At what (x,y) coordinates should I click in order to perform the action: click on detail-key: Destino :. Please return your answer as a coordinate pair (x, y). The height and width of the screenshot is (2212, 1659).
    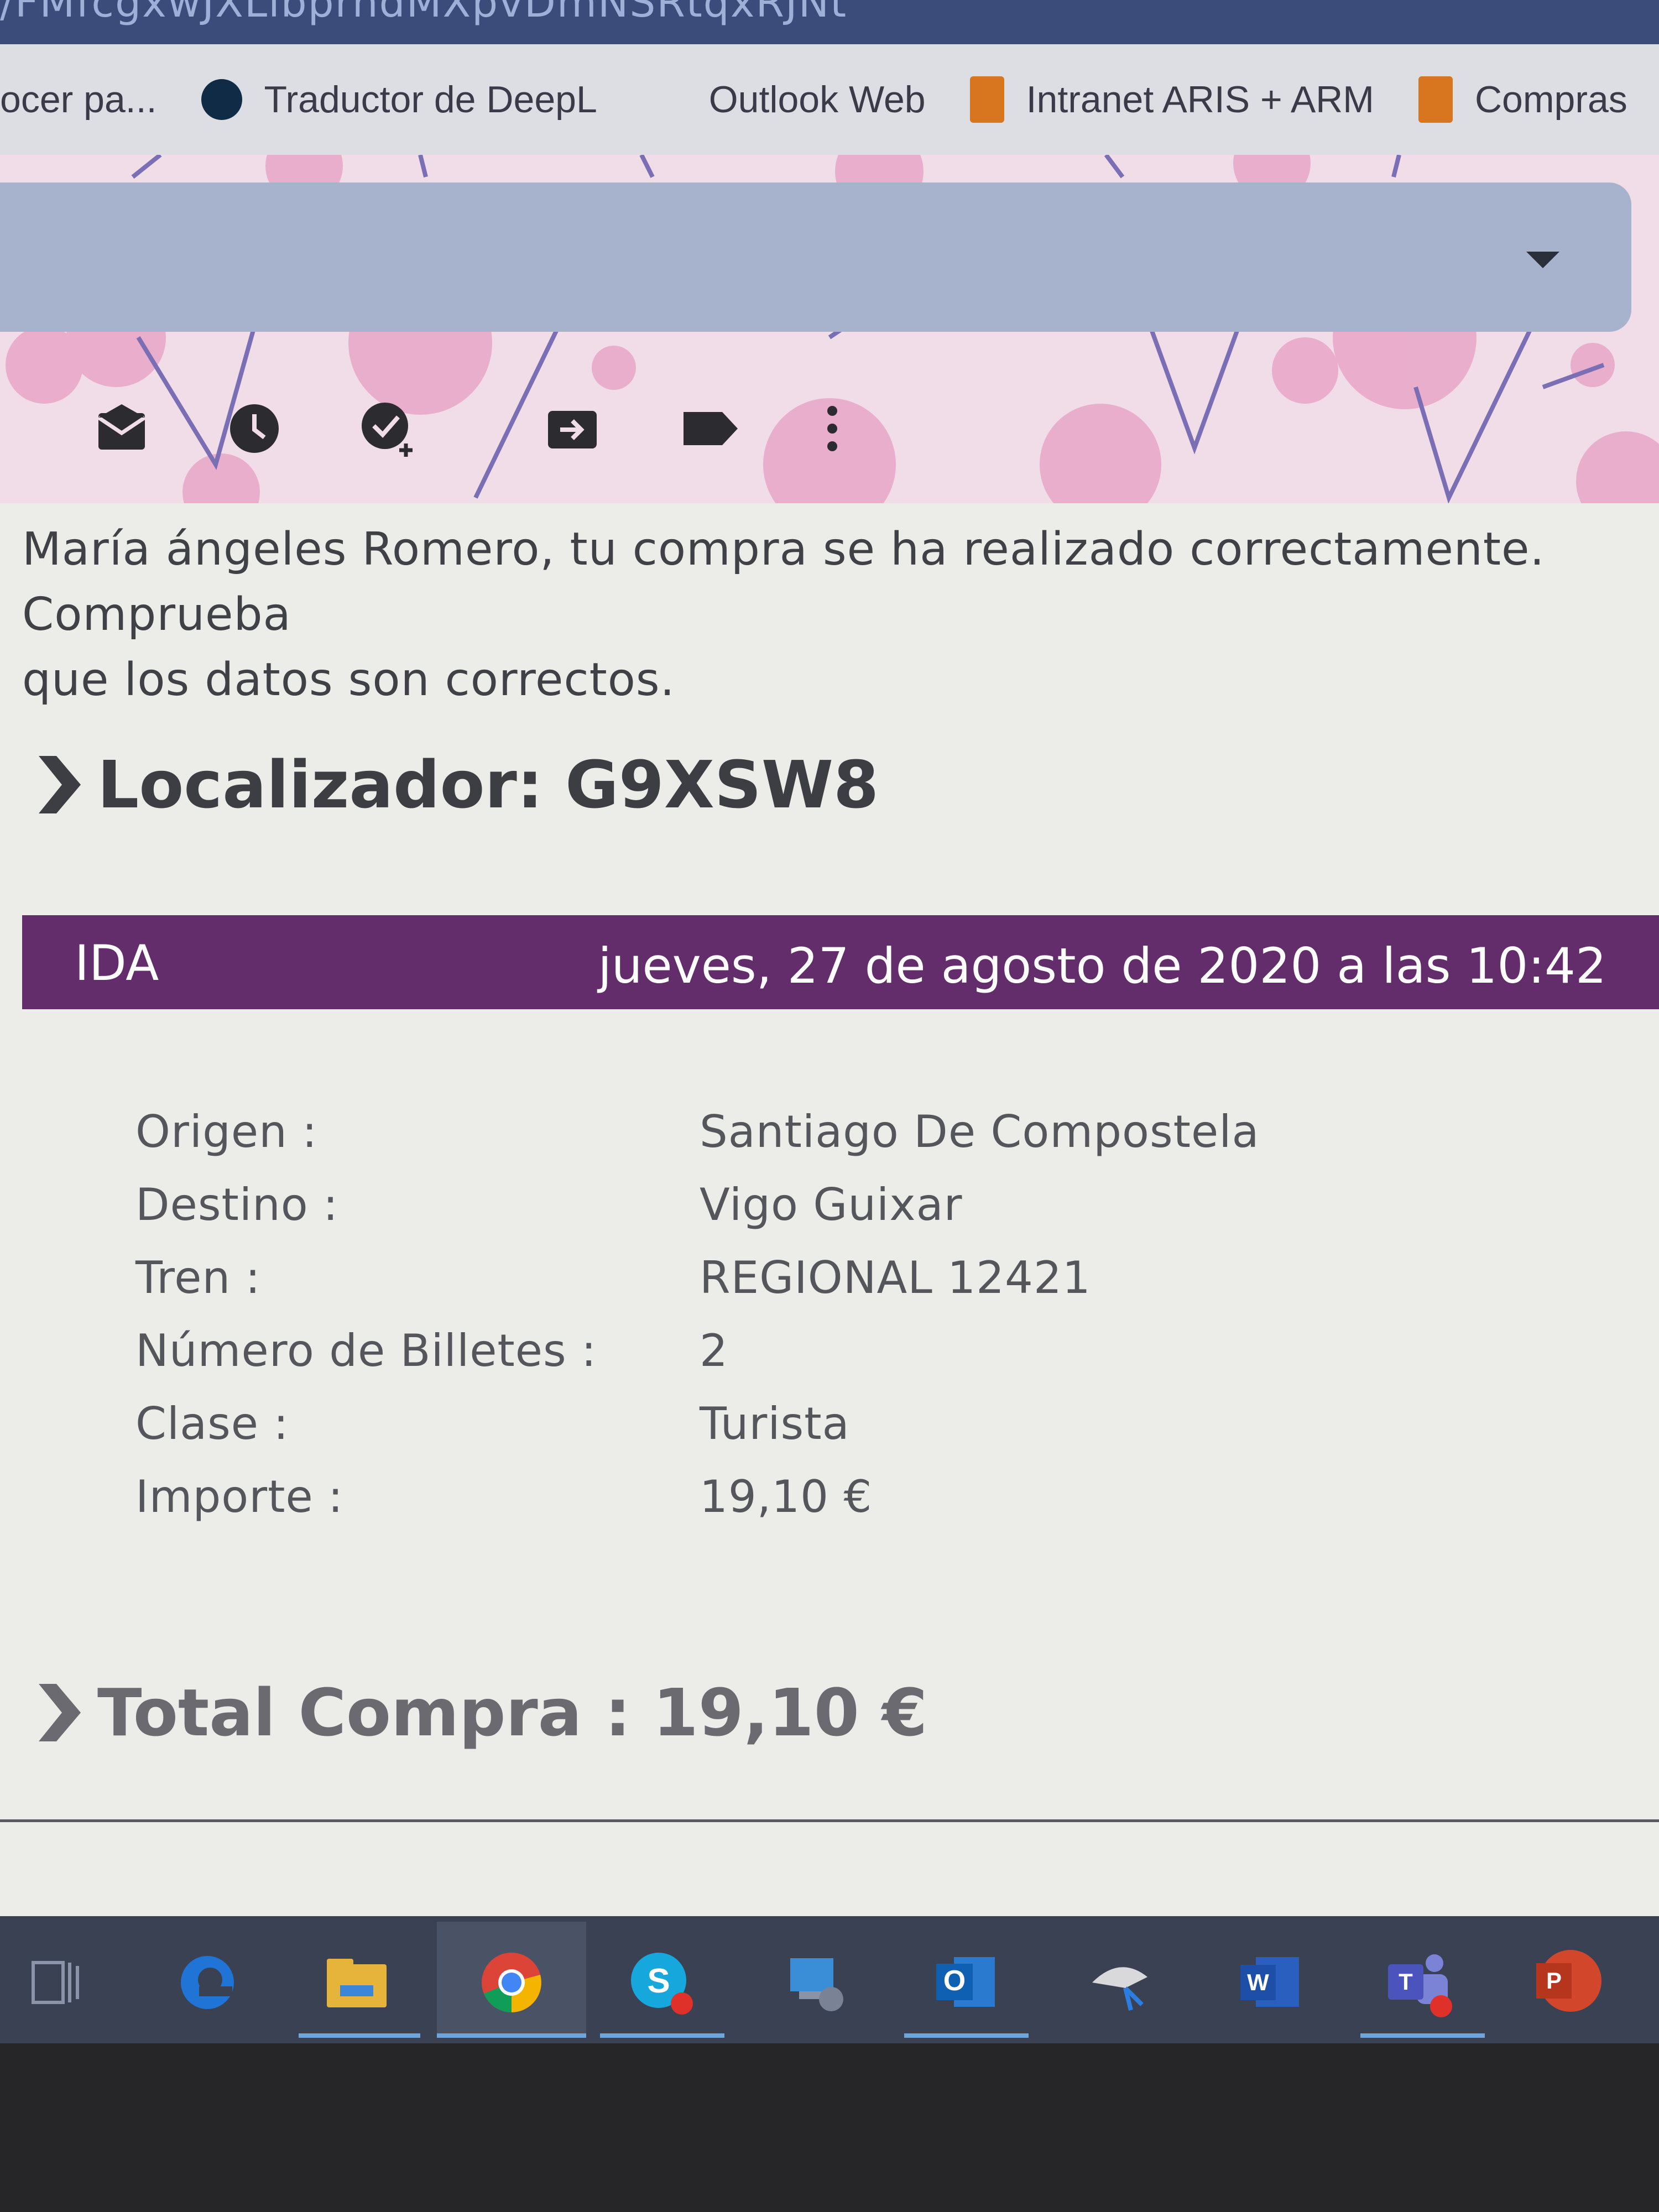
    Looking at the image, I should click on (237, 1205).